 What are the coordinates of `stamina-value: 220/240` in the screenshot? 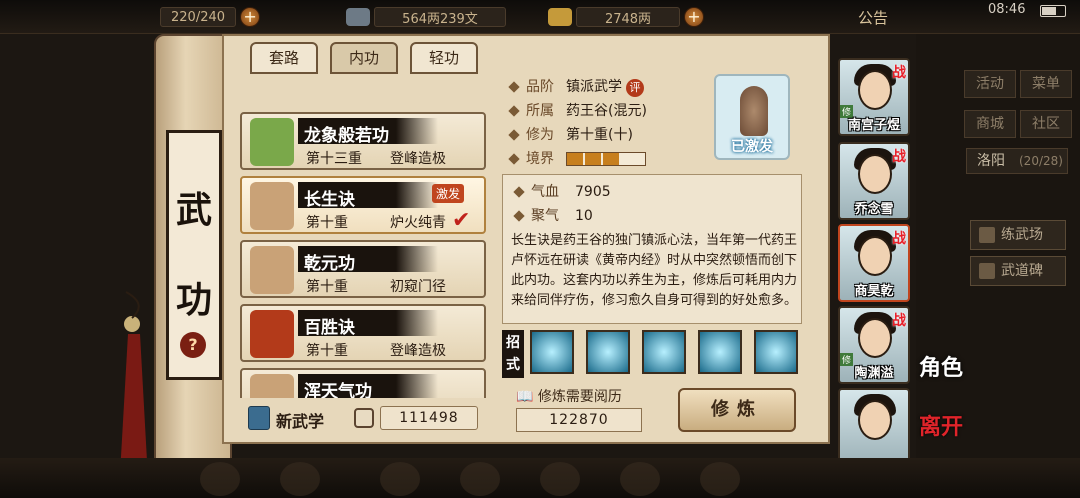 It's located at (198, 17).